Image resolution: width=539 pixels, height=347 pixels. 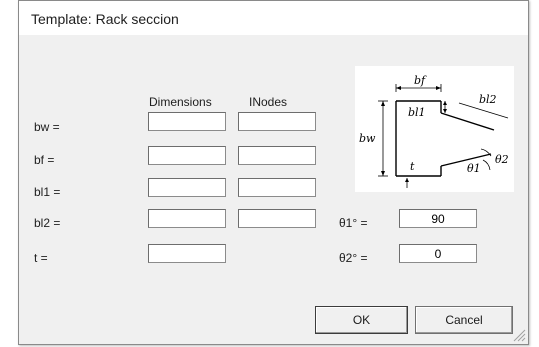 What do you see at coordinates (187, 155) in the screenshot?
I see `bf-dimension-field` at bounding box center [187, 155].